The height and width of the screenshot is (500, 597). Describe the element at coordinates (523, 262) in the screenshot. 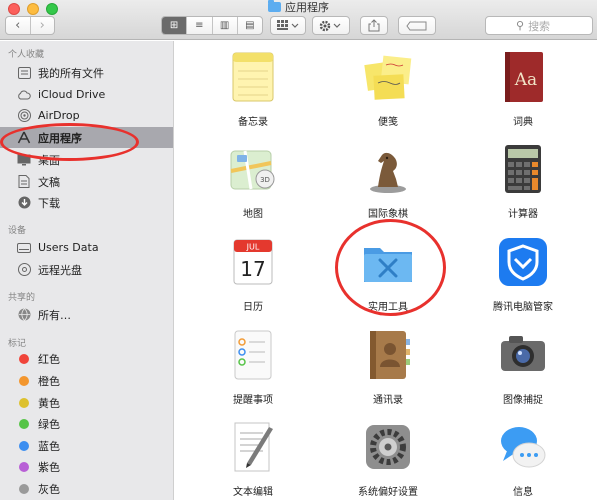

I see `tencent-shield-icon` at that location.